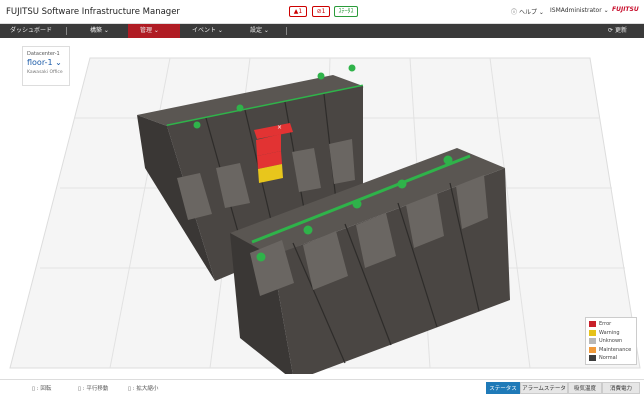 Image resolution: width=644 pixels, height=396 pixels. I want to click on legend-item: Warning, so click(611, 333).